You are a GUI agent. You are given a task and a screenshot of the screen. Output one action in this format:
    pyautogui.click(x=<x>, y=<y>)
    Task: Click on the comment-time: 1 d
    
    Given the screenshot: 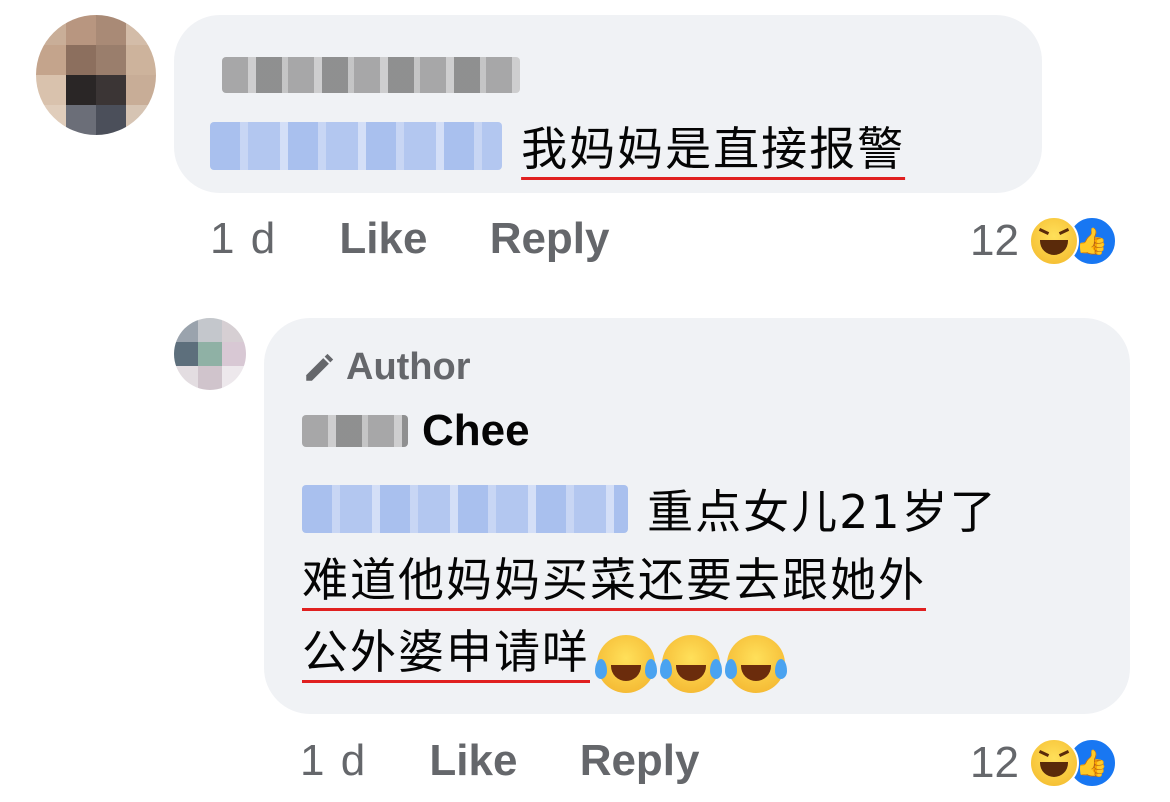 What is the action you would take?
    pyautogui.click(x=243, y=238)
    